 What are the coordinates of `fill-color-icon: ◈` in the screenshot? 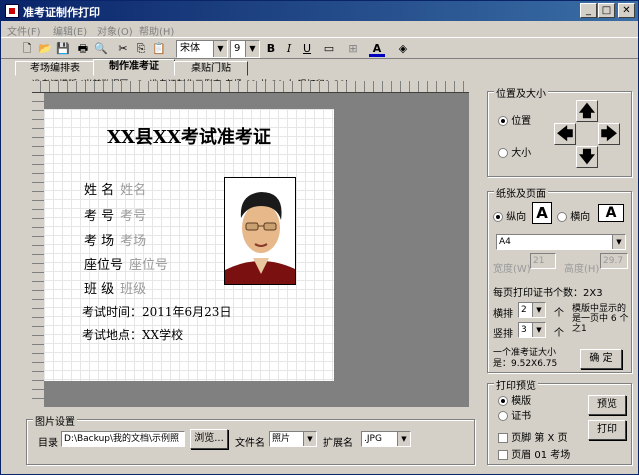 It's located at (403, 49).